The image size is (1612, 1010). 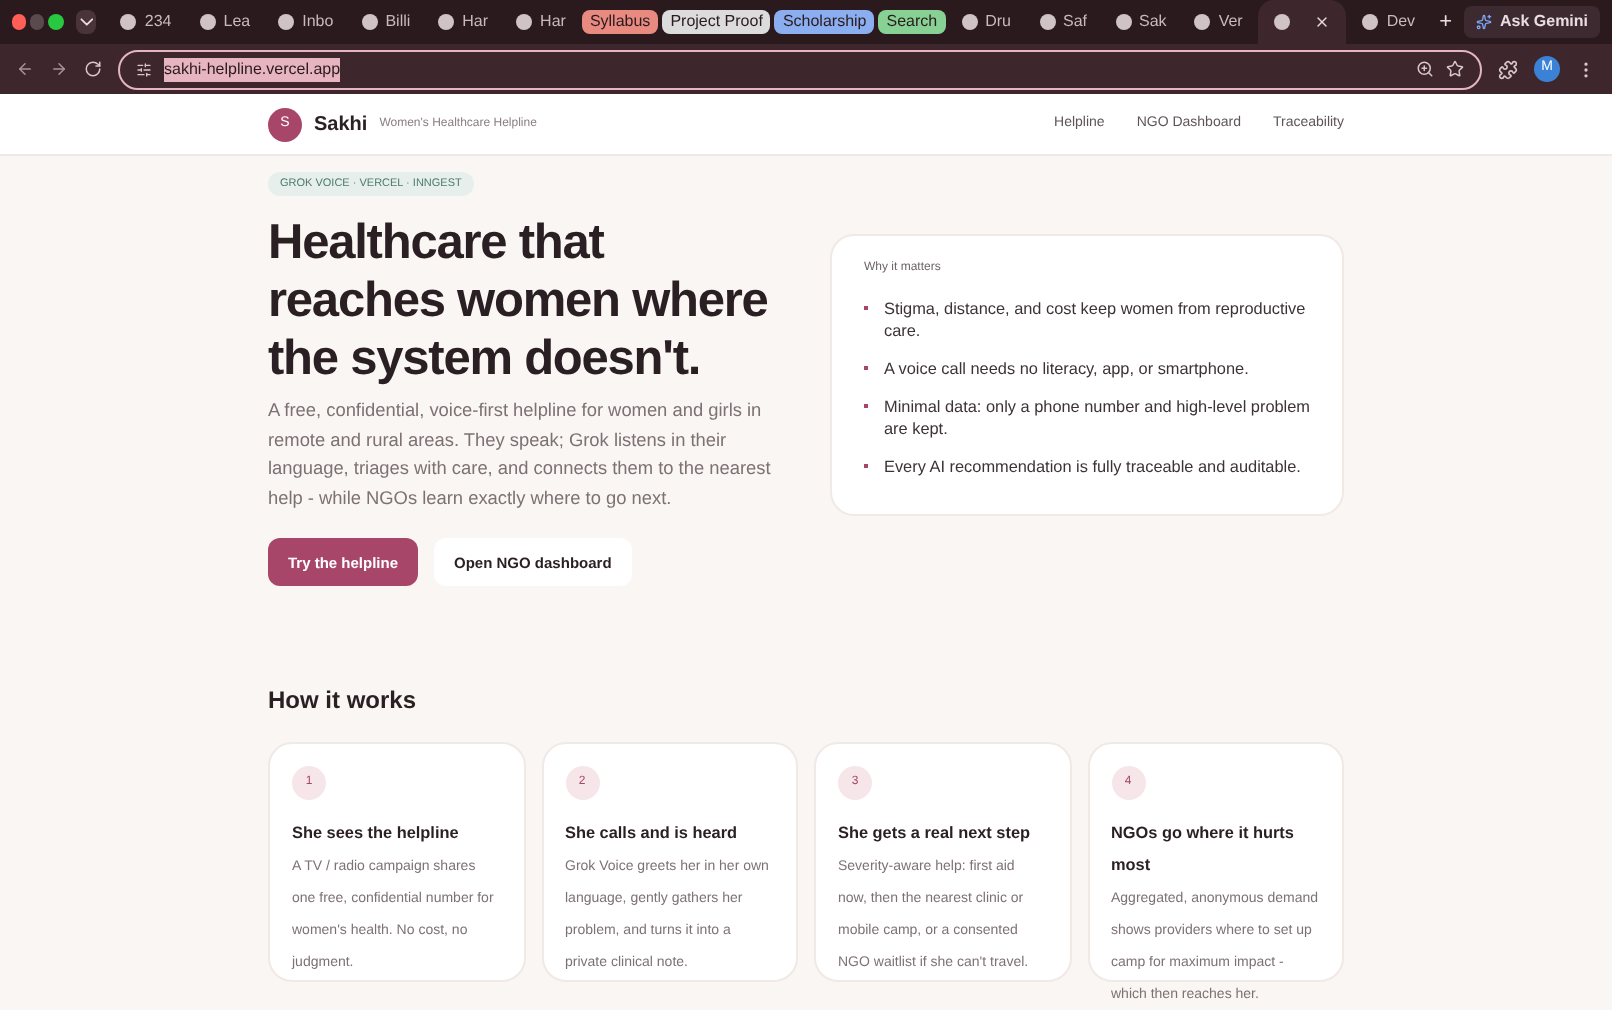 I want to click on tab-list-icon, so click(x=86, y=22).